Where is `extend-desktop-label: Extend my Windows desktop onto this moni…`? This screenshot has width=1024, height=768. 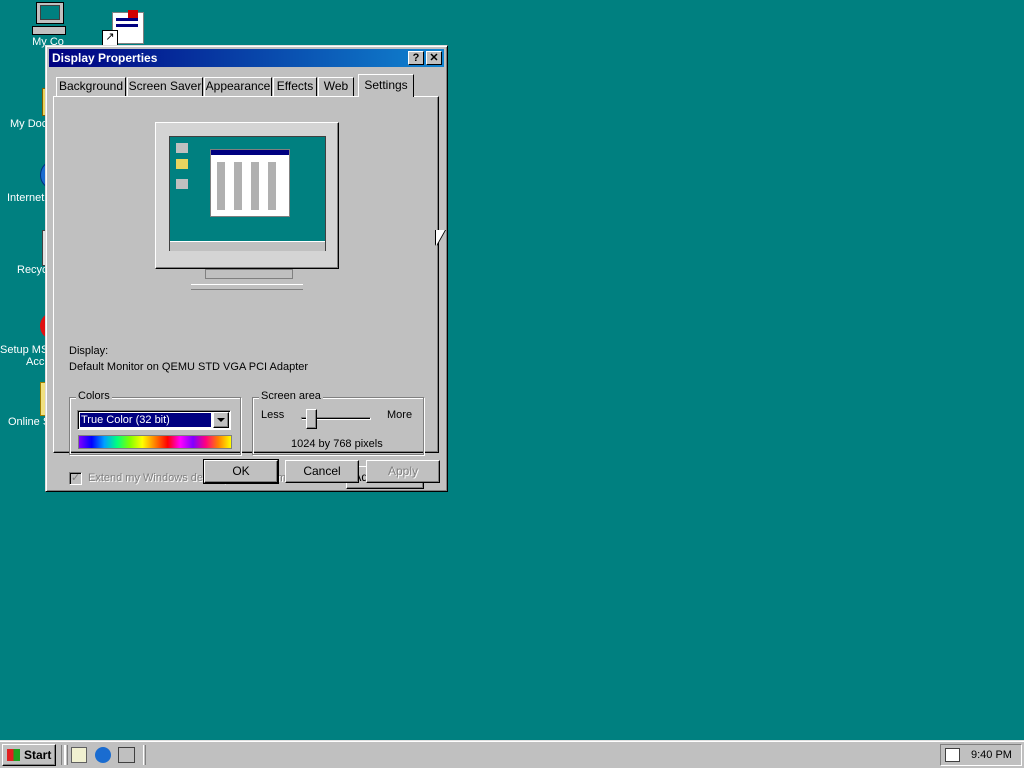
extend-desktop-label: Extend my Windows desktop onto this moni… is located at coordinates (201, 478).